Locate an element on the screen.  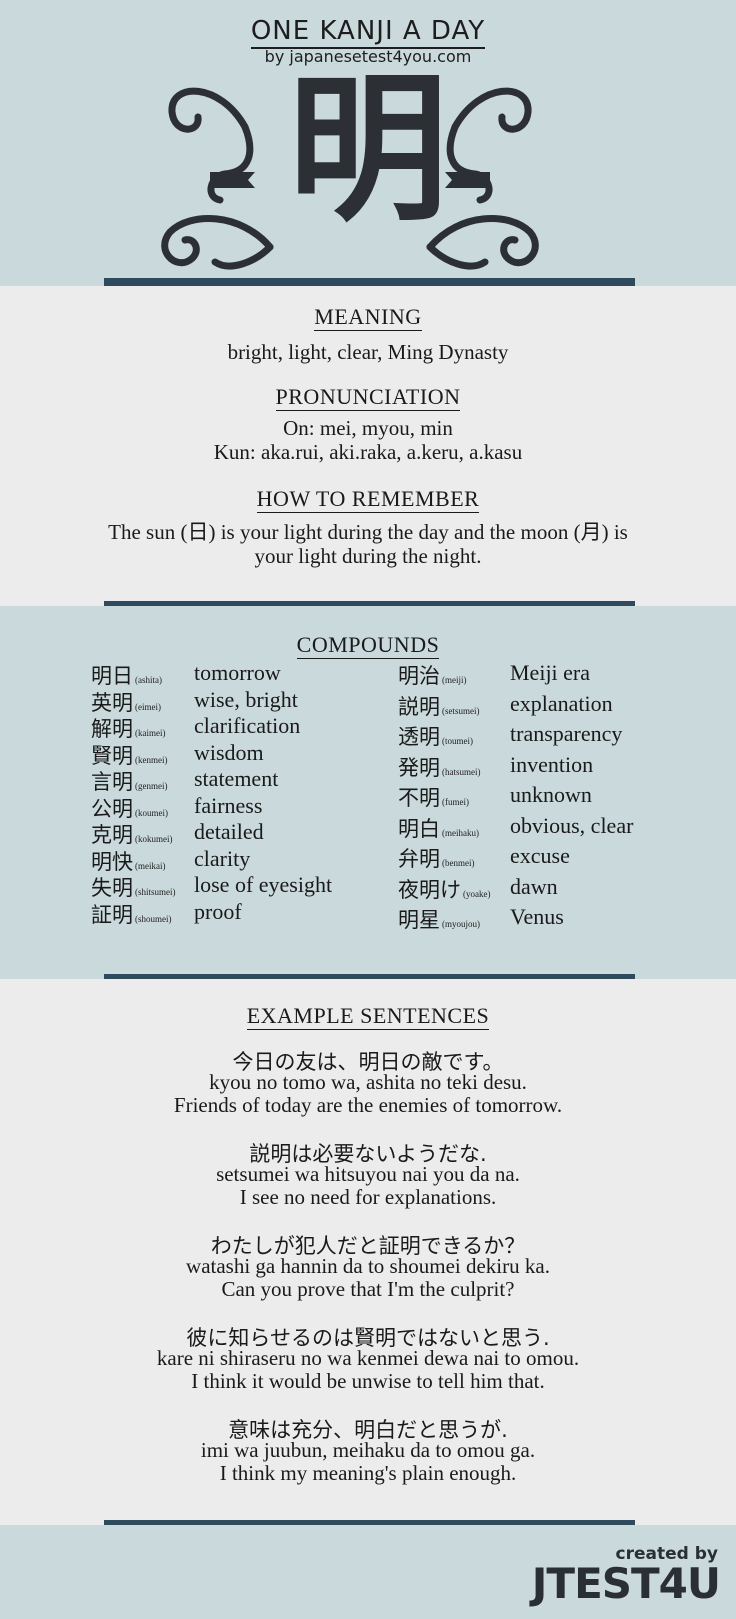
compound-kanji: 弁明 is located at coordinates (419, 859).